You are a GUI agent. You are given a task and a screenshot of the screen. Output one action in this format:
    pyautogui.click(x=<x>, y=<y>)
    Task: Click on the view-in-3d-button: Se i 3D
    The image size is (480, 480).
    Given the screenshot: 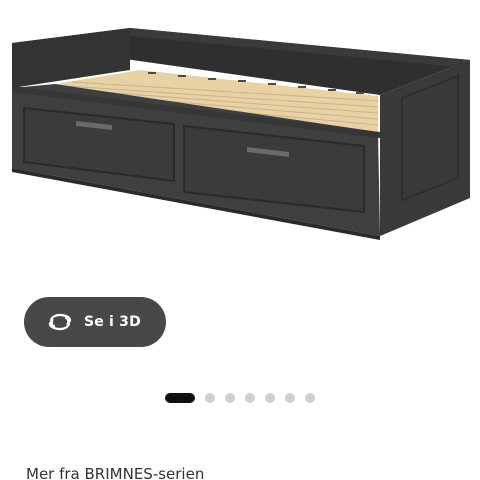 What is the action you would take?
    pyautogui.click(x=95, y=322)
    